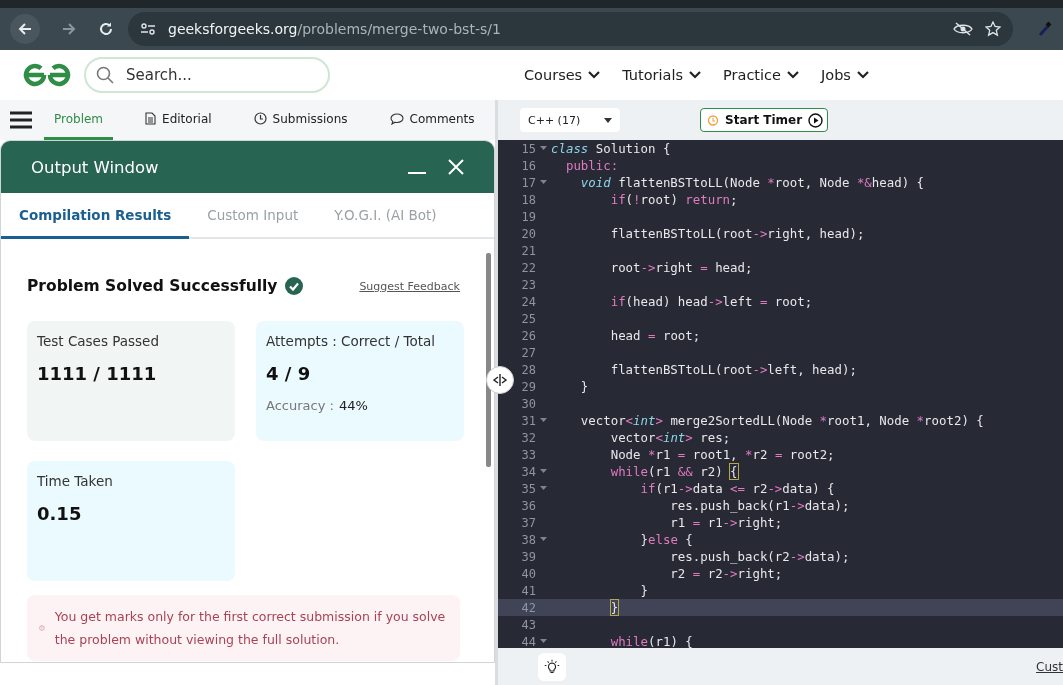 This screenshot has height=685, width=1063. I want to click on line-number: 15, so click(528, 148).